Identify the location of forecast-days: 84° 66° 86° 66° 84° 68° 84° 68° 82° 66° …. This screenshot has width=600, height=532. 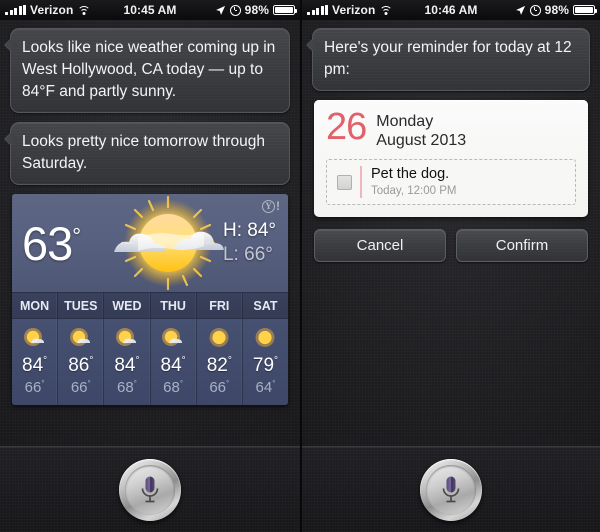
(150, 362).